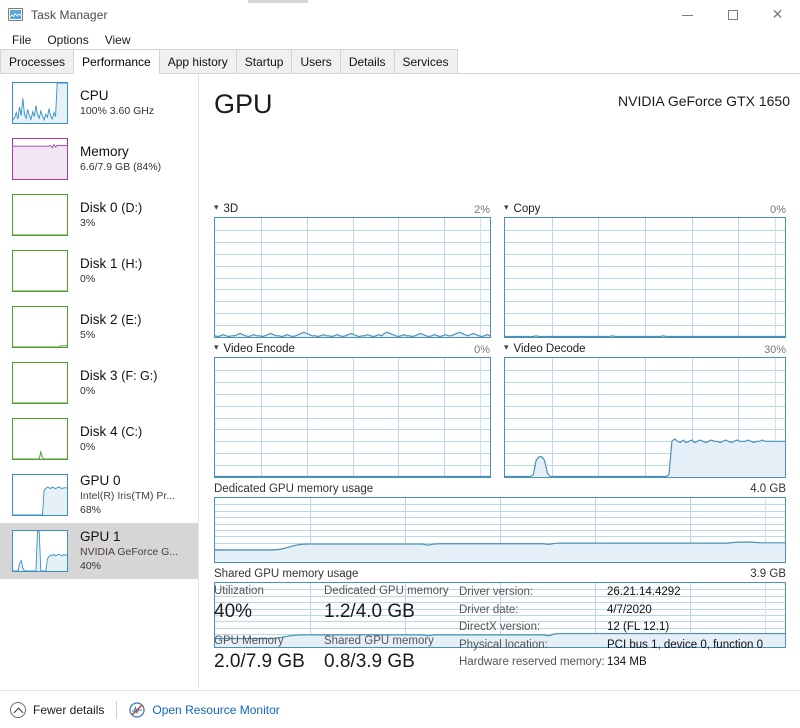 The width and height of the screenshot is (800, 728). Describe the element at coordinates (88, 335) in the screenshot. I see `sidebar-value-disk-2: 5%` at that location.